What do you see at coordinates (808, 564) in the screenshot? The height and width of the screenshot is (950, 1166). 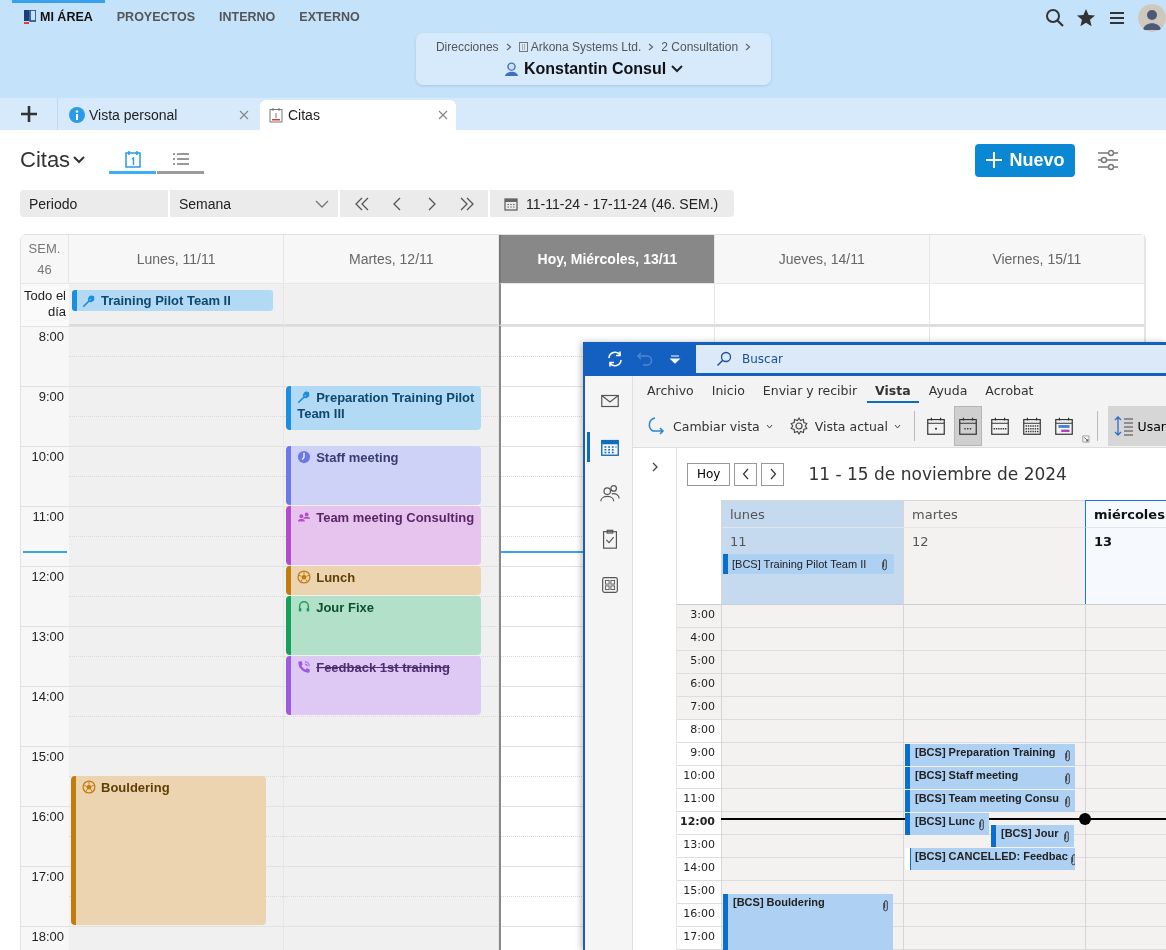 I see `all-day-event: [BCS] Training Pilot Team II` at bounding box center [808, 564].